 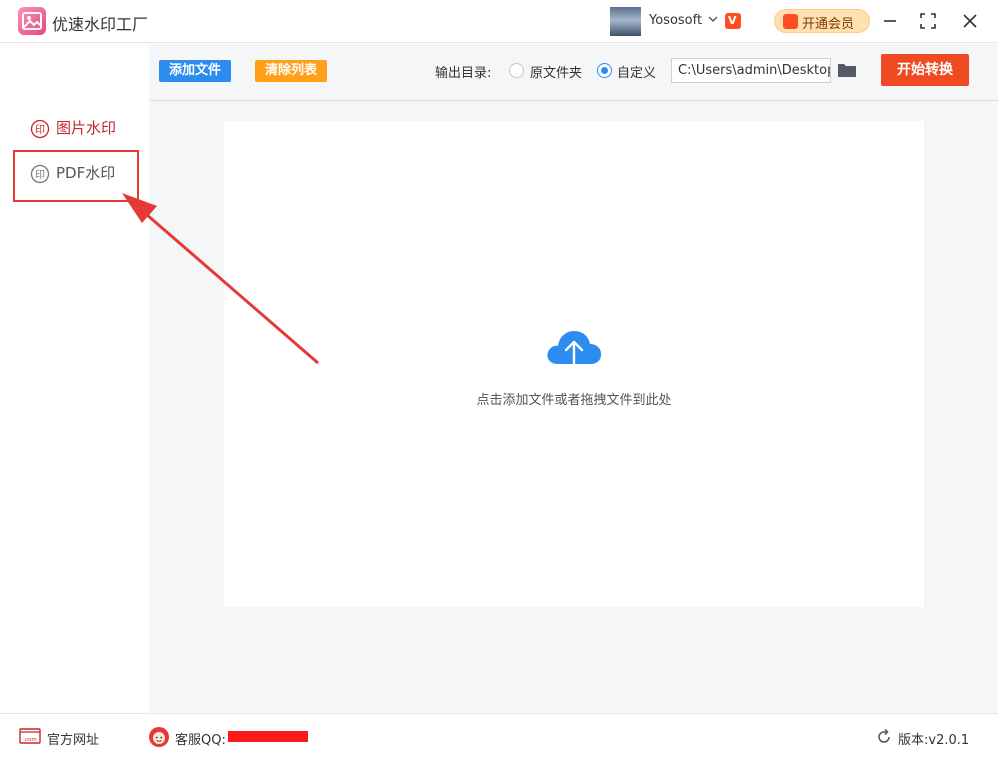 What do you see at coordinates (516, 70) in the screenshot?
I see `radio-original-folder` at bounding box center [516, 70].